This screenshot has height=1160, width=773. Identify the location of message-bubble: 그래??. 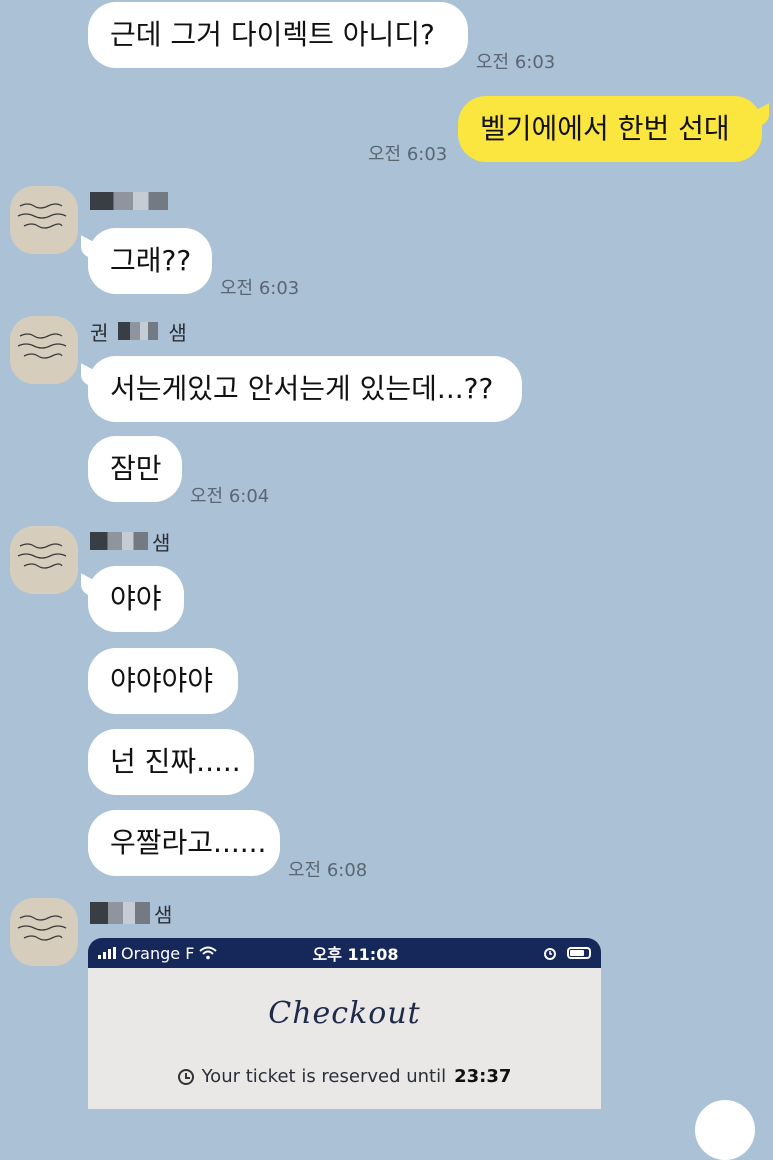
(150, 261).